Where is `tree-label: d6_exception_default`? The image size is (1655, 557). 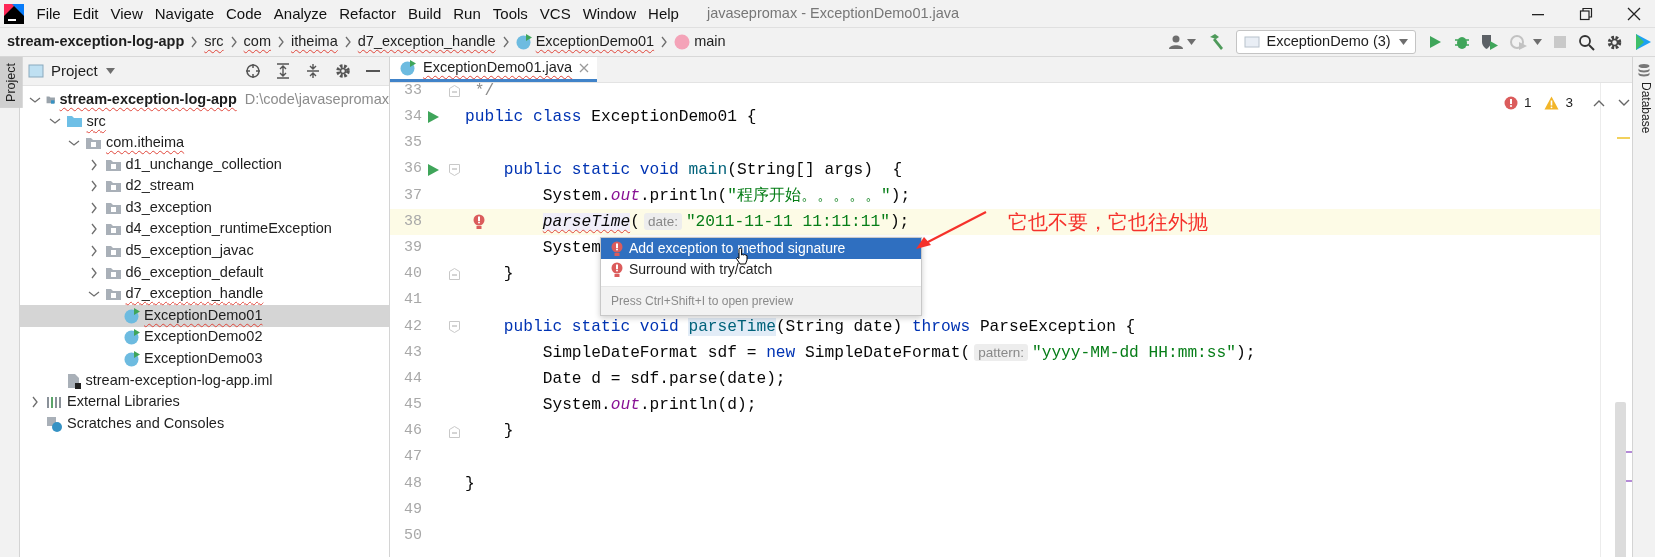 tree-label: d6_exception_default is located at coordinates (194, 272).